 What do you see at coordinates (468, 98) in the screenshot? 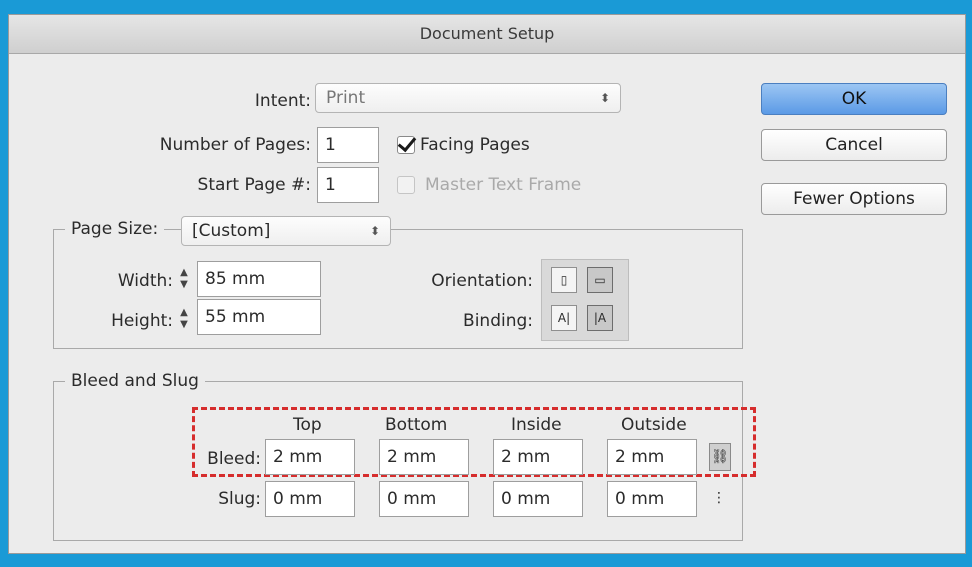
I see `intent-select: Print ⬍` at bounding box center [468, 98].